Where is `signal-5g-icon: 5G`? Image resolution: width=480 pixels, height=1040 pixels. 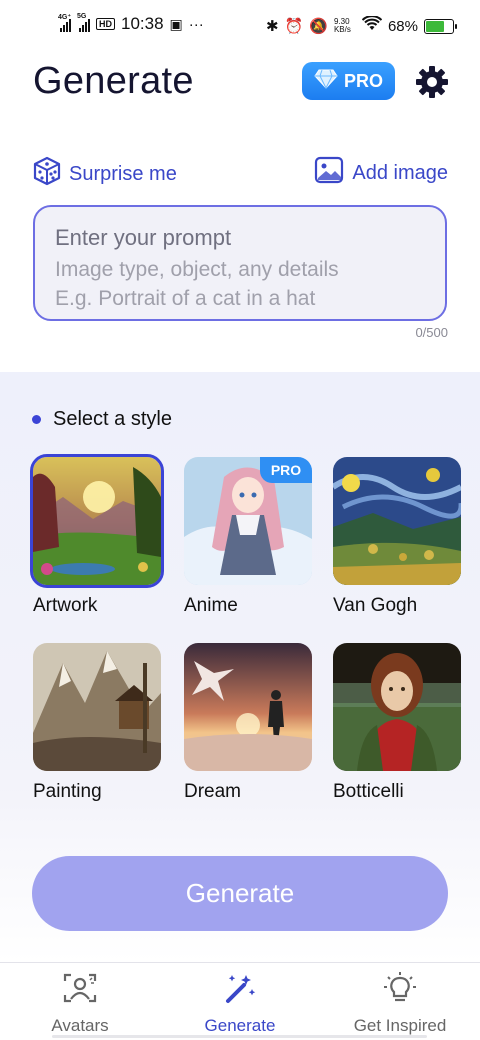 signal-5g-icon: 5G is located at coordinates (83, 22).